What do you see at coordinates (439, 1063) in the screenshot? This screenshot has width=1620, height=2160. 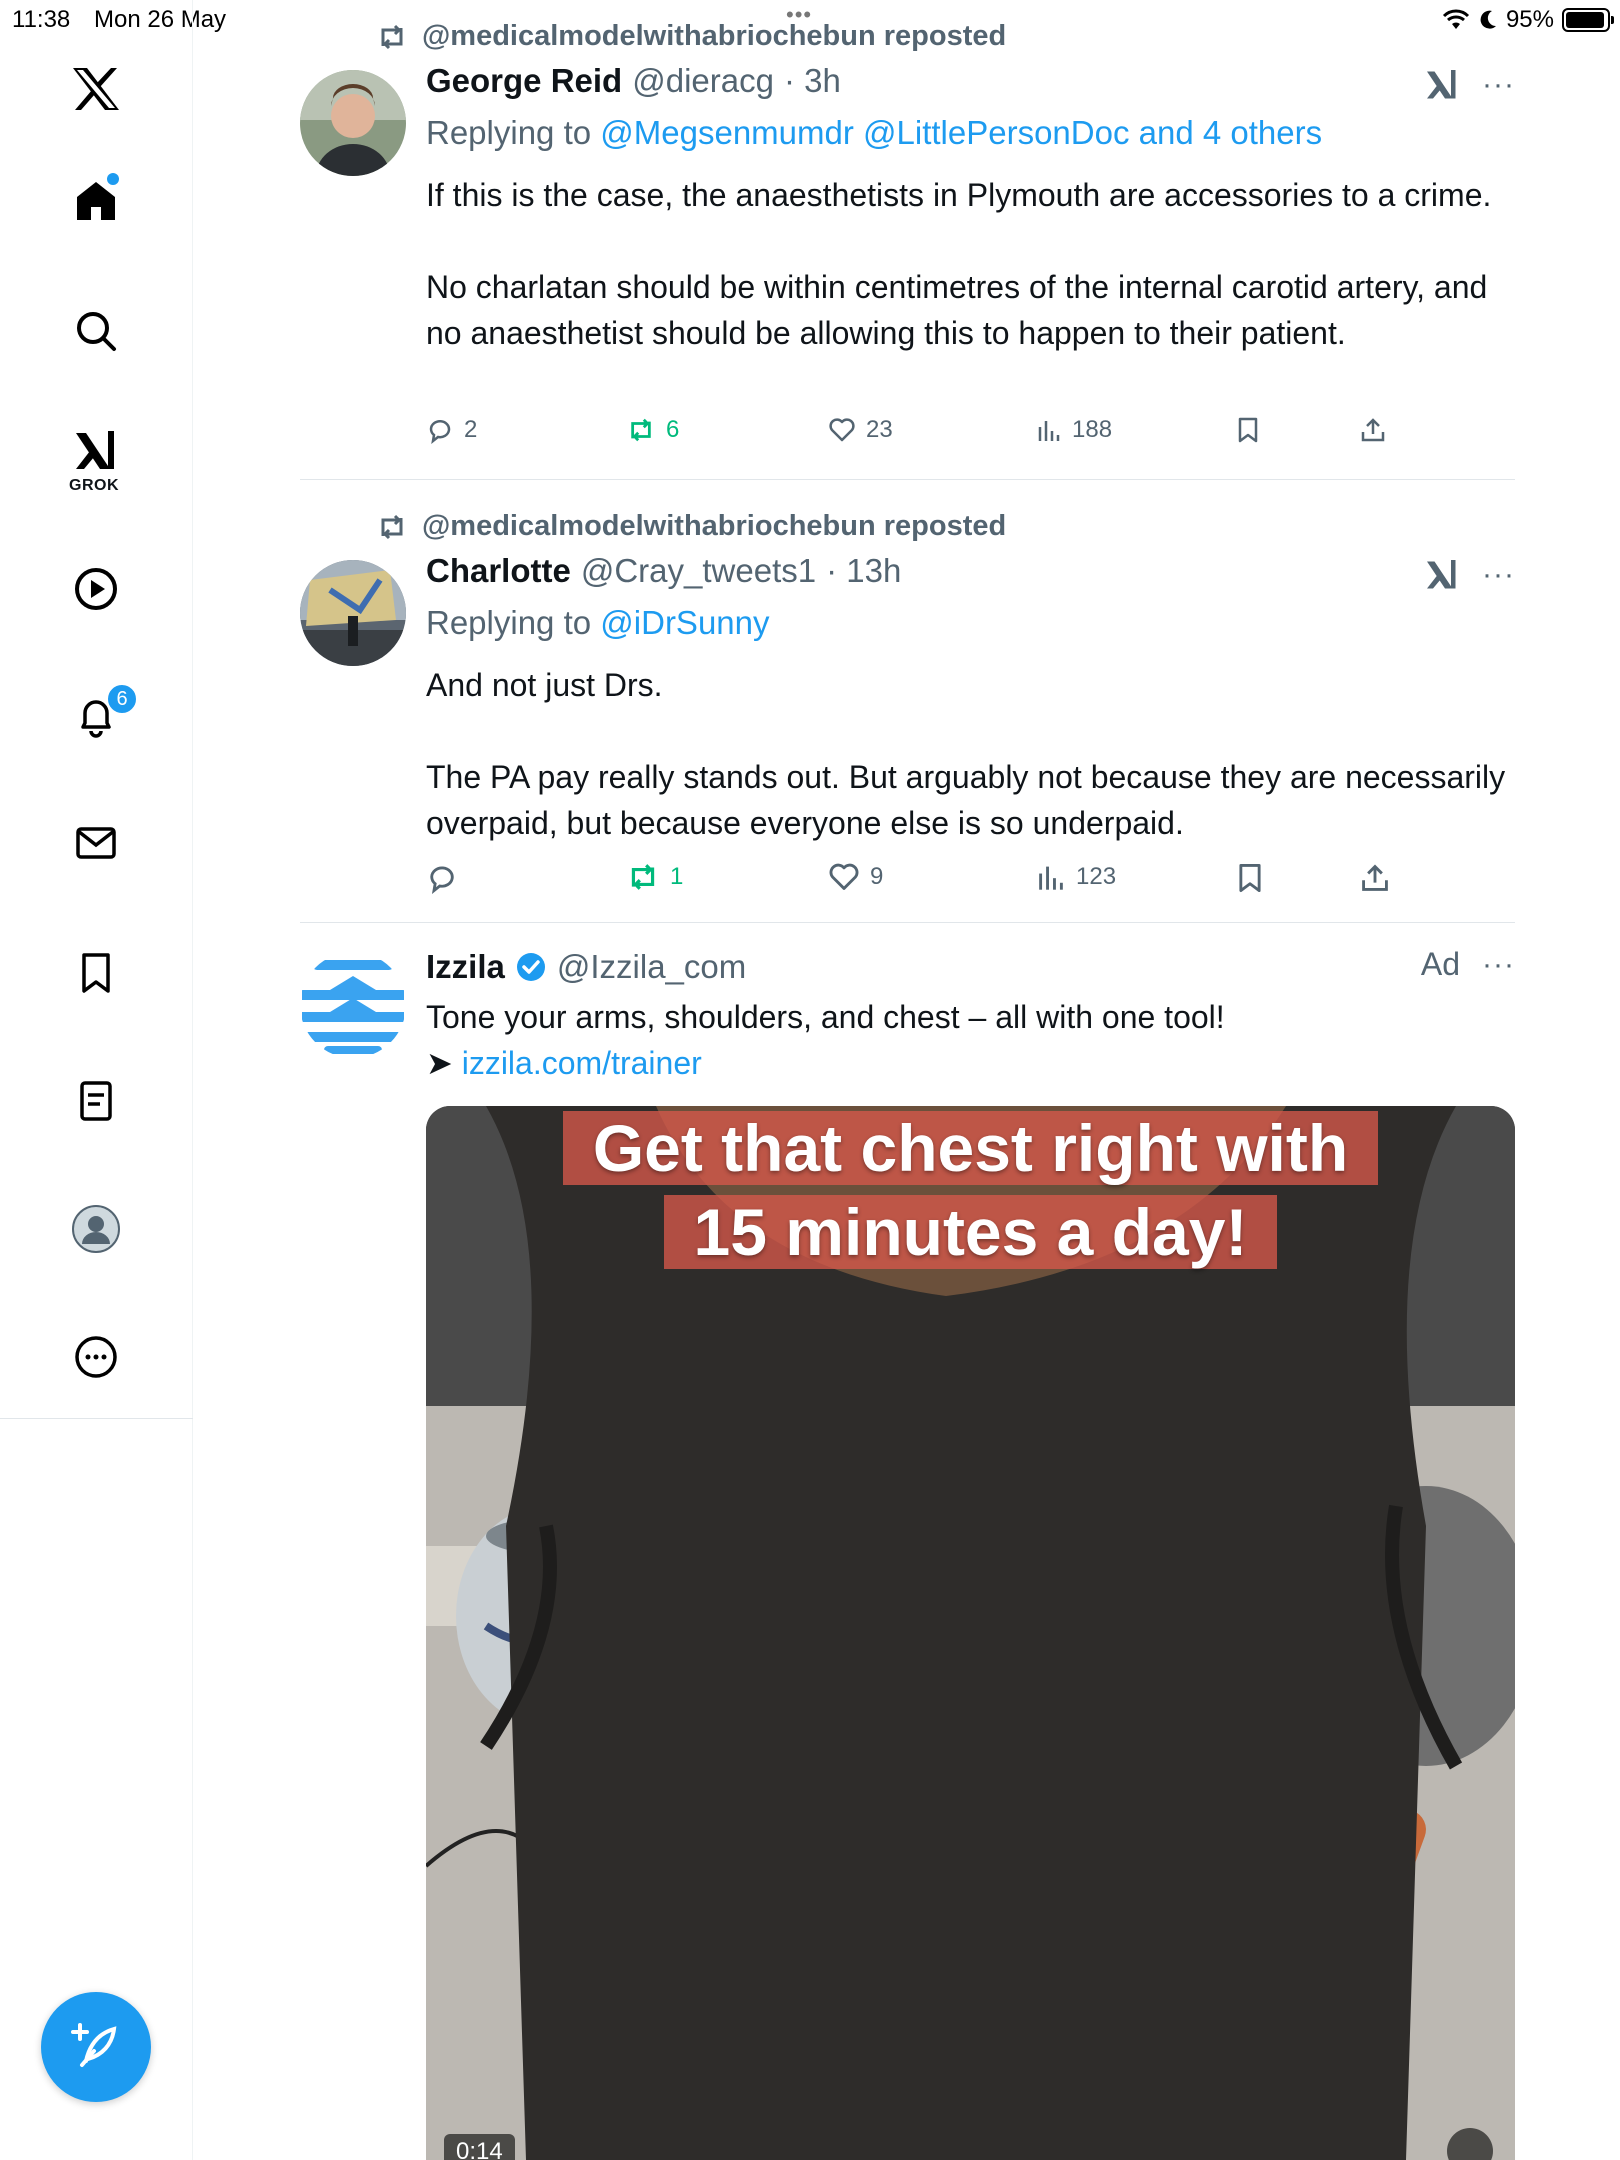 I see `arrow-icon: ➤` at bounding box center [439, 1063].